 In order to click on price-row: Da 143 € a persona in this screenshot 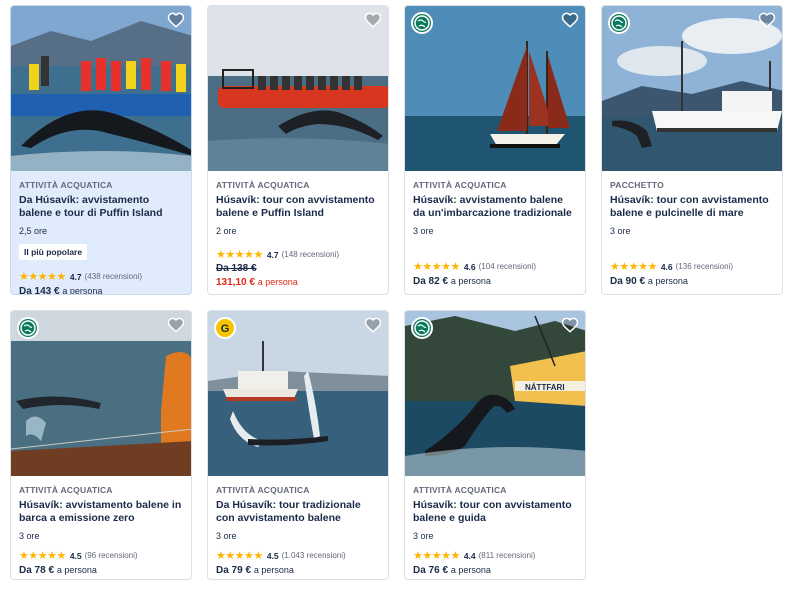, I will do `click(101, 290)`.